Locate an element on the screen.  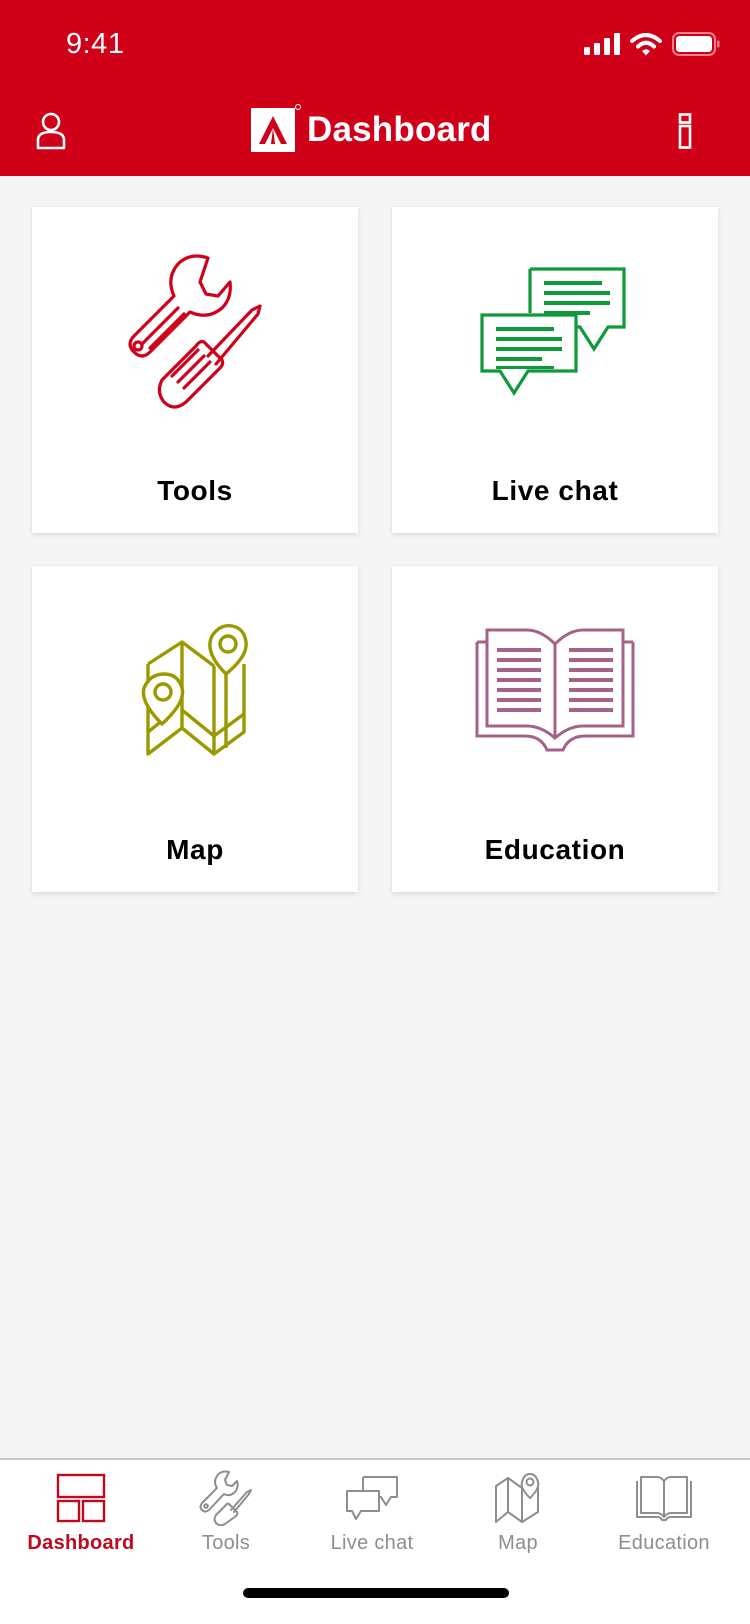
tab-label: Live chat is located at coordinates (372, 1543).